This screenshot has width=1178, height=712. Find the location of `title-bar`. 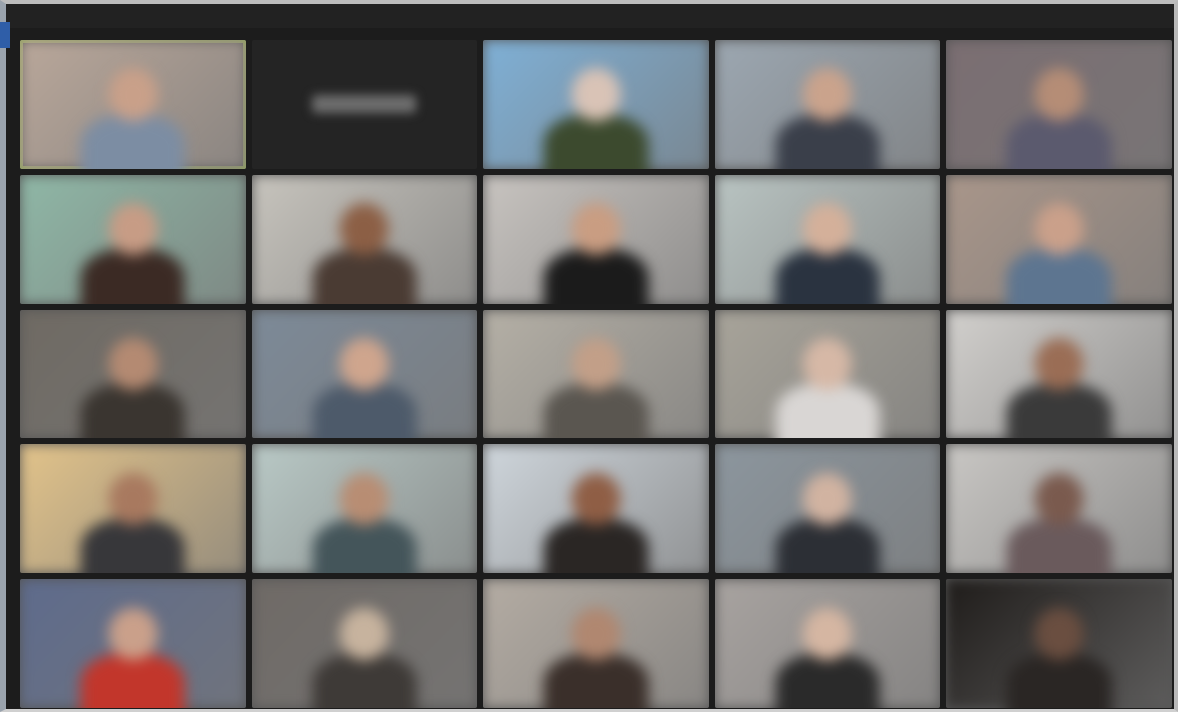

title-bar is located at coordinates (590, 16).